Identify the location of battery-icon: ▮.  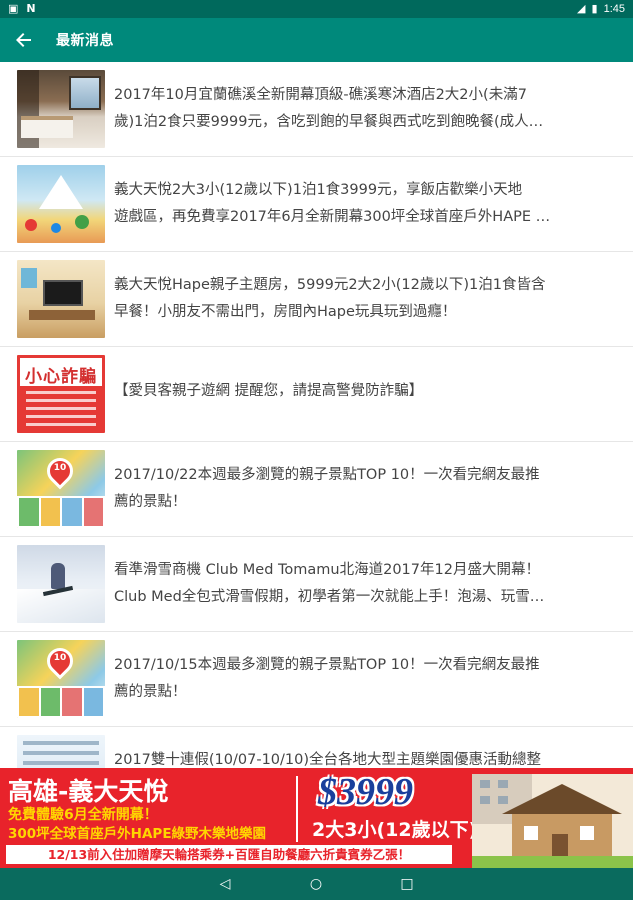
(594, 8).